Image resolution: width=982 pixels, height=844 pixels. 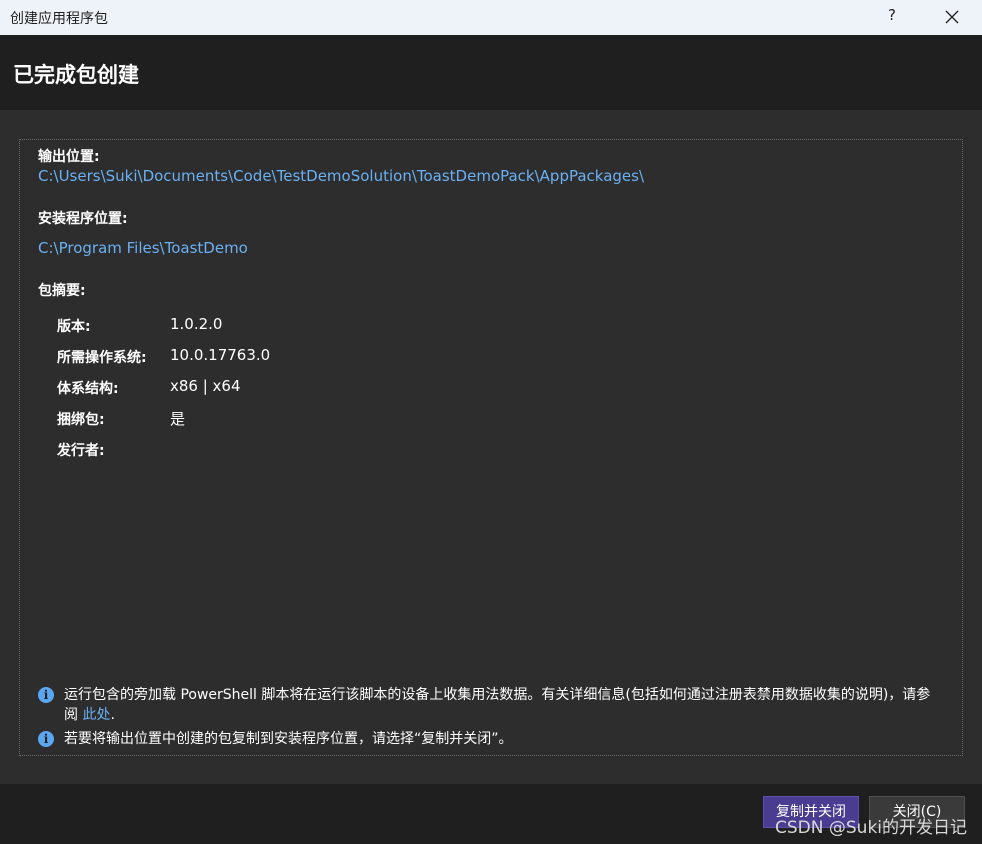 What do you see at coordinates (288, 739) in the screenshot?
I see `copy-notice-text: 若要将输出位置中创建的包复制到安装程序位置，请选择“复制并关闭”。` at bounding box center [288, 739].